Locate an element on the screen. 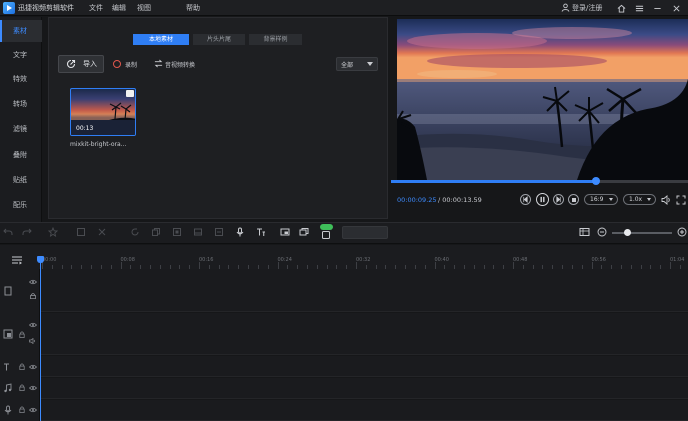  ruler-tick-label: 00:48 is located at coordinates (520, 260).